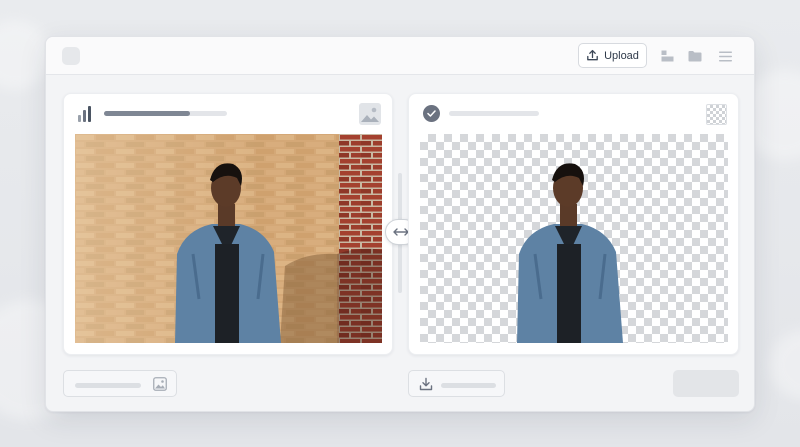  Describe the element at coordinates (147, 113) in the screenshot. I see `progress-fill` at that location.